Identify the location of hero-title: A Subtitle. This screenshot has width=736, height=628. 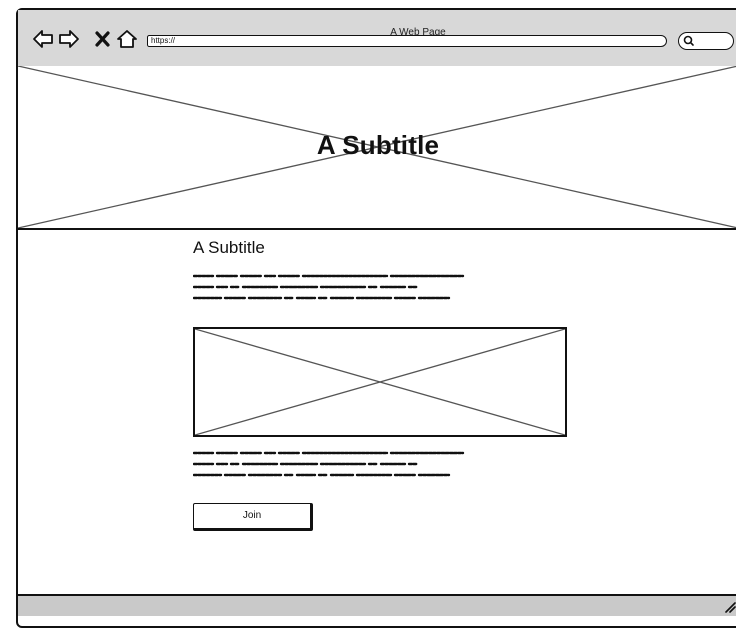
(378, 145).